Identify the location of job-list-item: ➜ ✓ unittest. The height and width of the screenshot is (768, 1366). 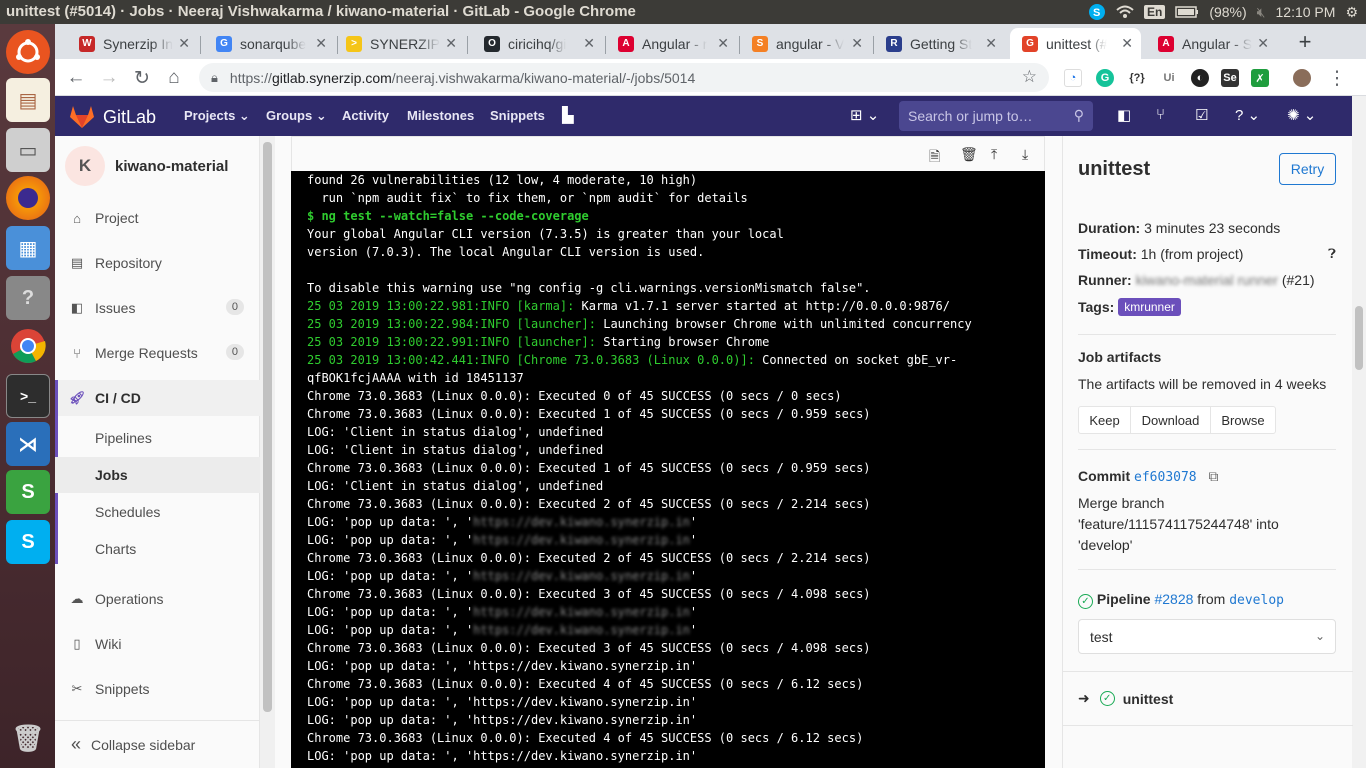
(1208, 698).